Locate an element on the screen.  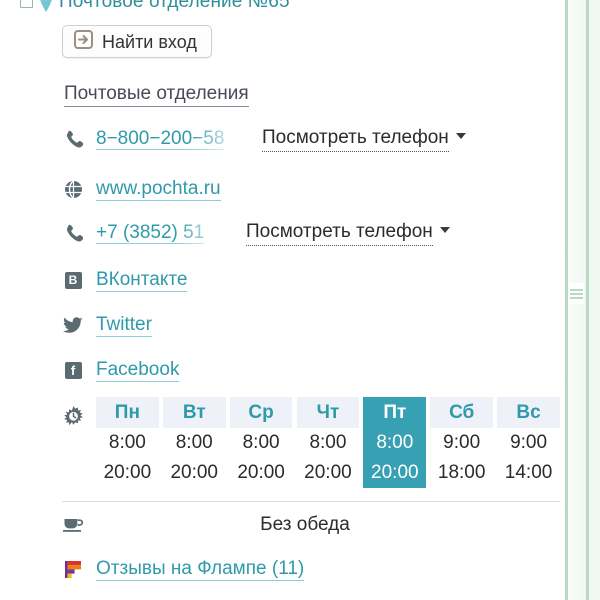
globe-icon is located at coordinates (73, 189).